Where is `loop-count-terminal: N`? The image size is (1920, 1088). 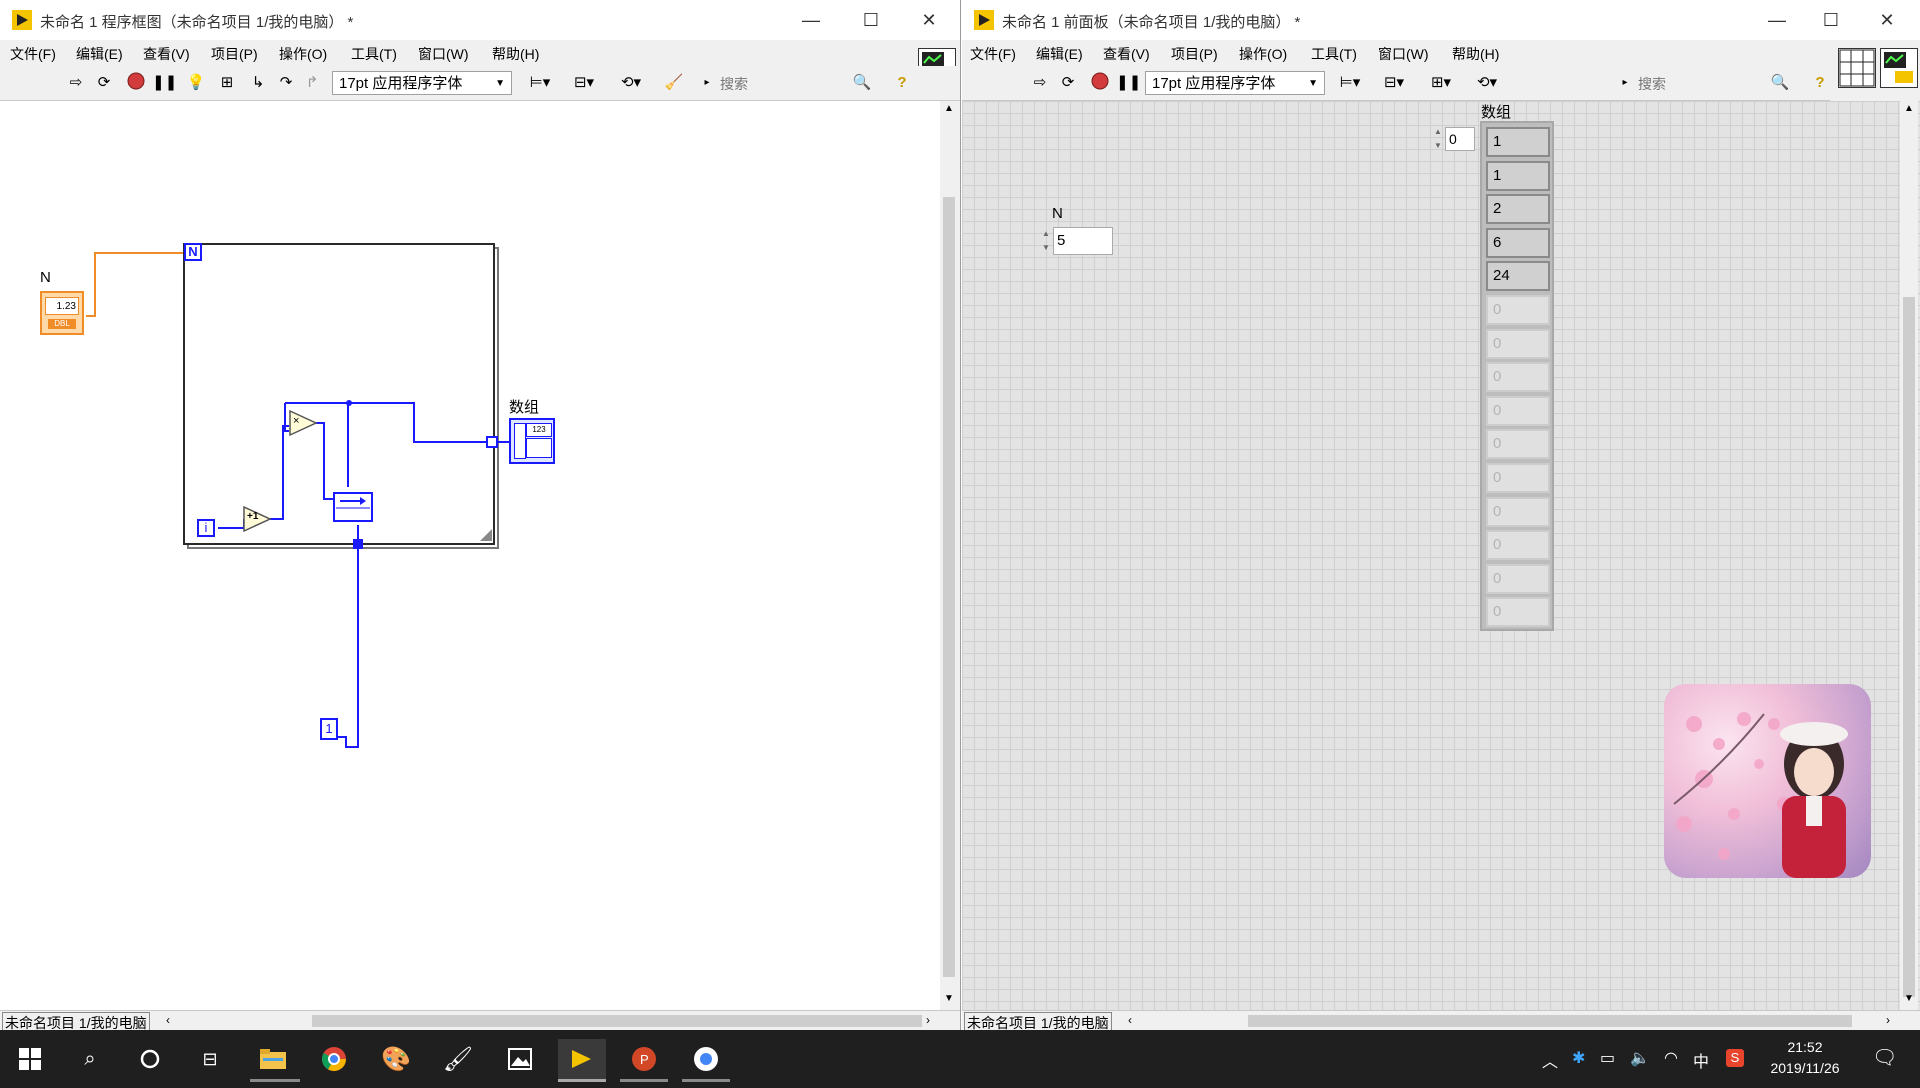
loop-count-terminal: N is located at coordinates (193, 252).